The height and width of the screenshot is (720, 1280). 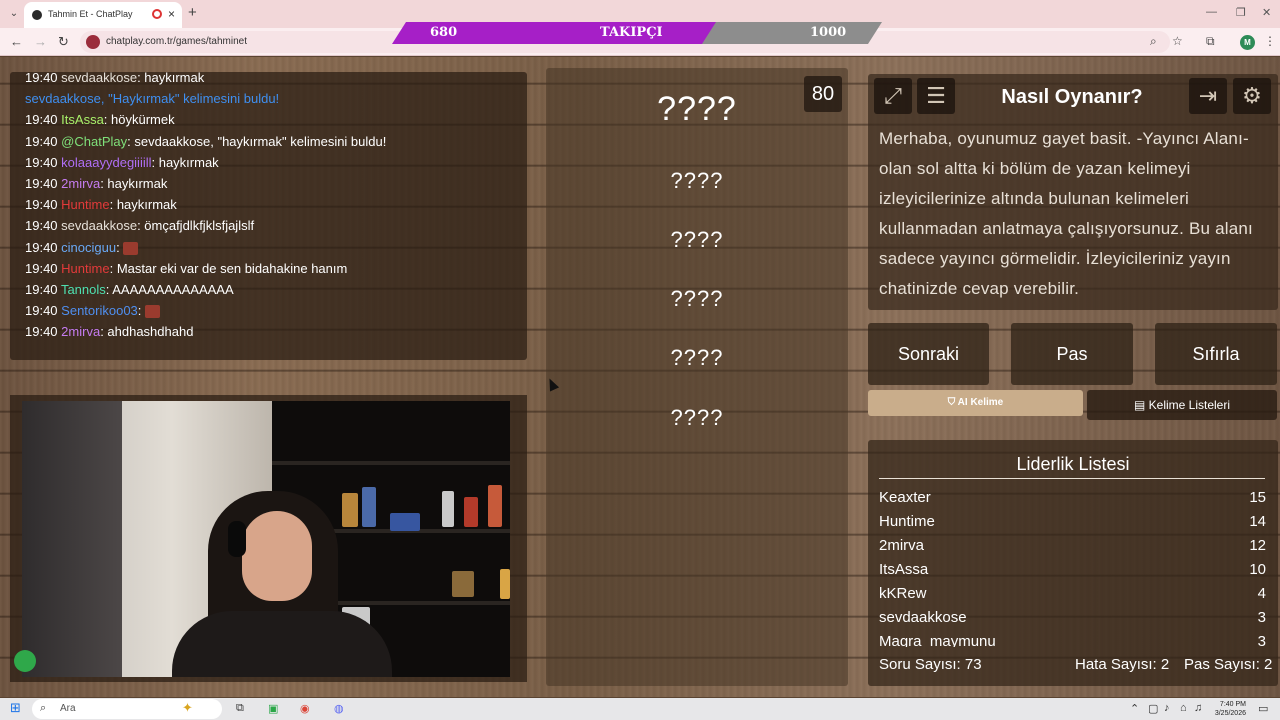 I want to click on chrome-icon: ◉, so click(x=305, y=708).